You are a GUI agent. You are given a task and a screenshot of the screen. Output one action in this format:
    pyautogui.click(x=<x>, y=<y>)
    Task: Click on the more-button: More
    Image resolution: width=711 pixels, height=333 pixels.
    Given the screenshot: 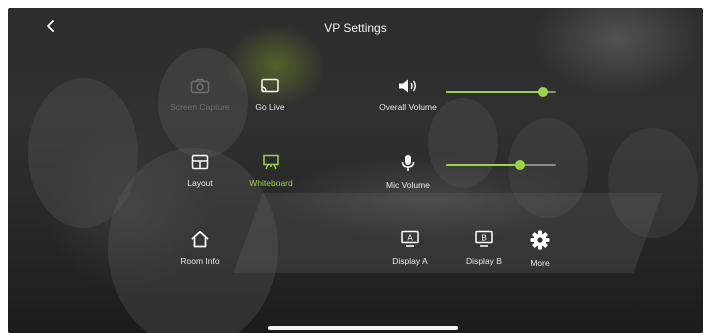 What is the action you would take?
    pyautogui.click(x=540, y=249)
    